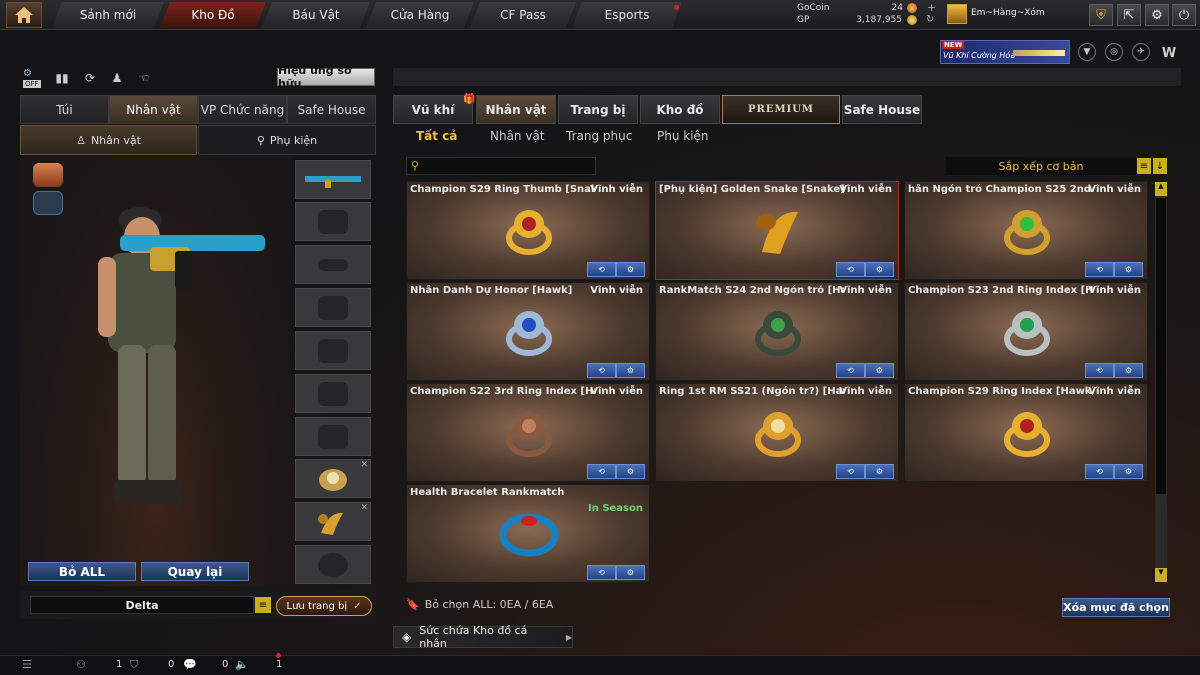  What do you see at coordinates (882, 109) in the screenshot?
I see `right-tab-safe-house: Safe House` at bounding box center [882, 109].